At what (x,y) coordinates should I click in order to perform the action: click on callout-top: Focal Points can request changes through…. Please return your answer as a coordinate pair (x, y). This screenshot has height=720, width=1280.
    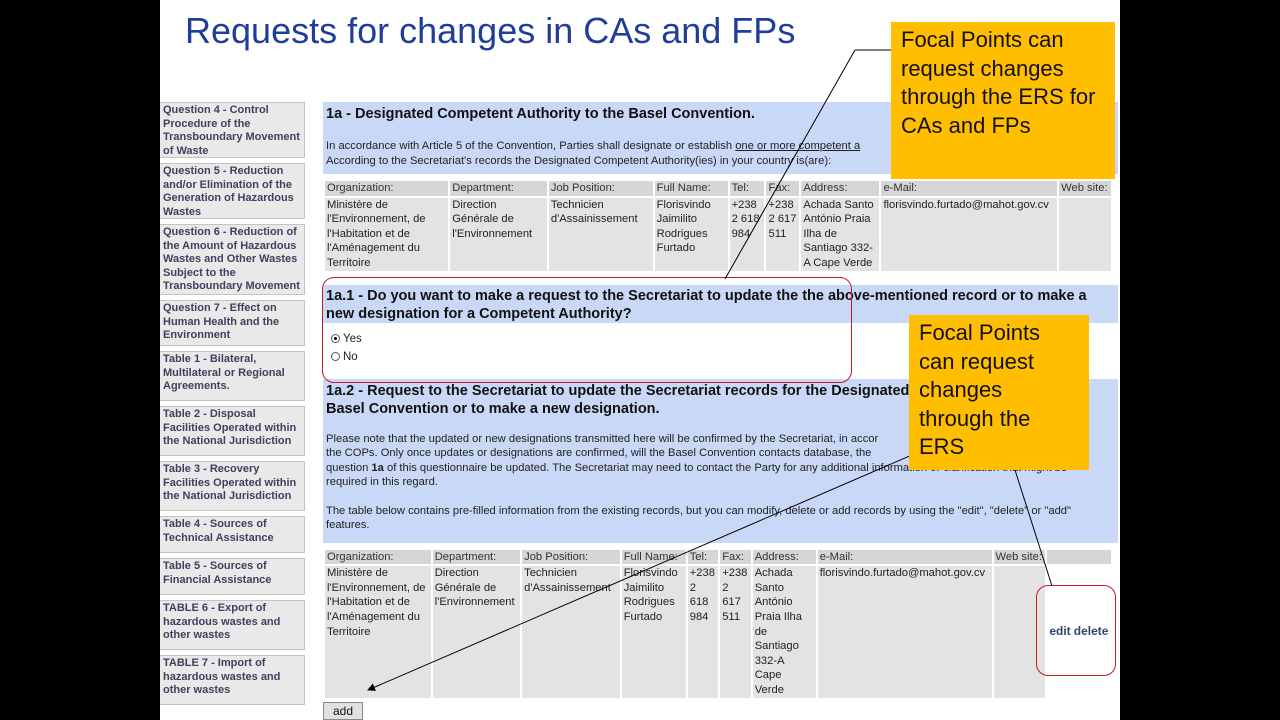
    Looking at the image, I should click on (1003, 100).